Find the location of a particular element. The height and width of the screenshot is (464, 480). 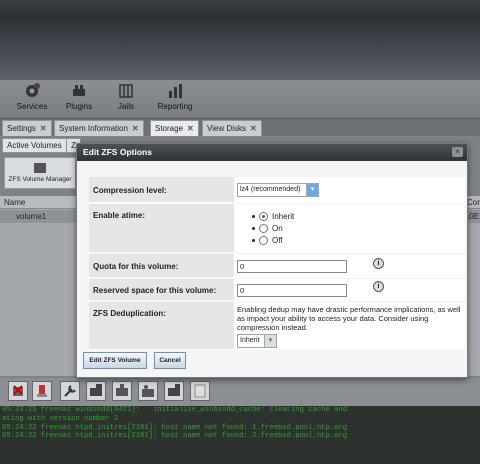

console-line: ating with version number 2 is located at coordinates (60, 418).